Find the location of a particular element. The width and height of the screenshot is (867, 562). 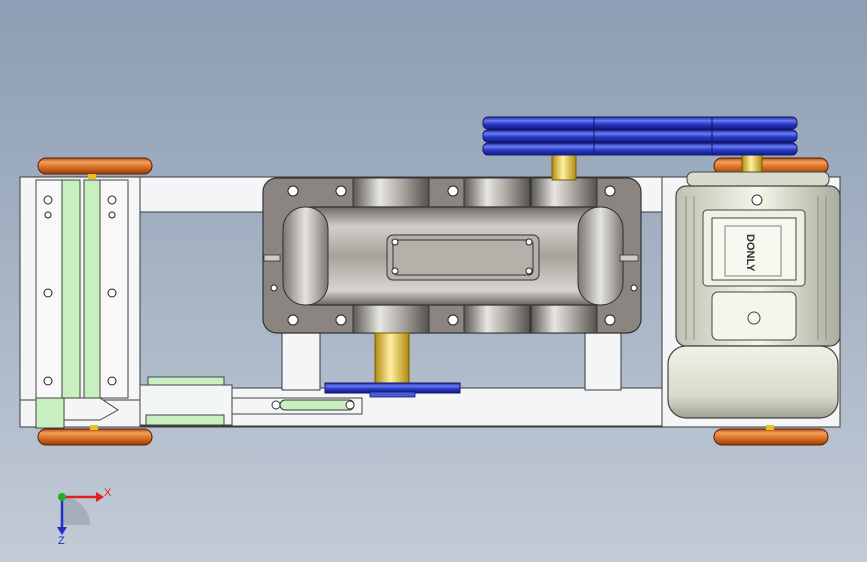

orientation-triad: X Z is located at coordinates (84, 517).